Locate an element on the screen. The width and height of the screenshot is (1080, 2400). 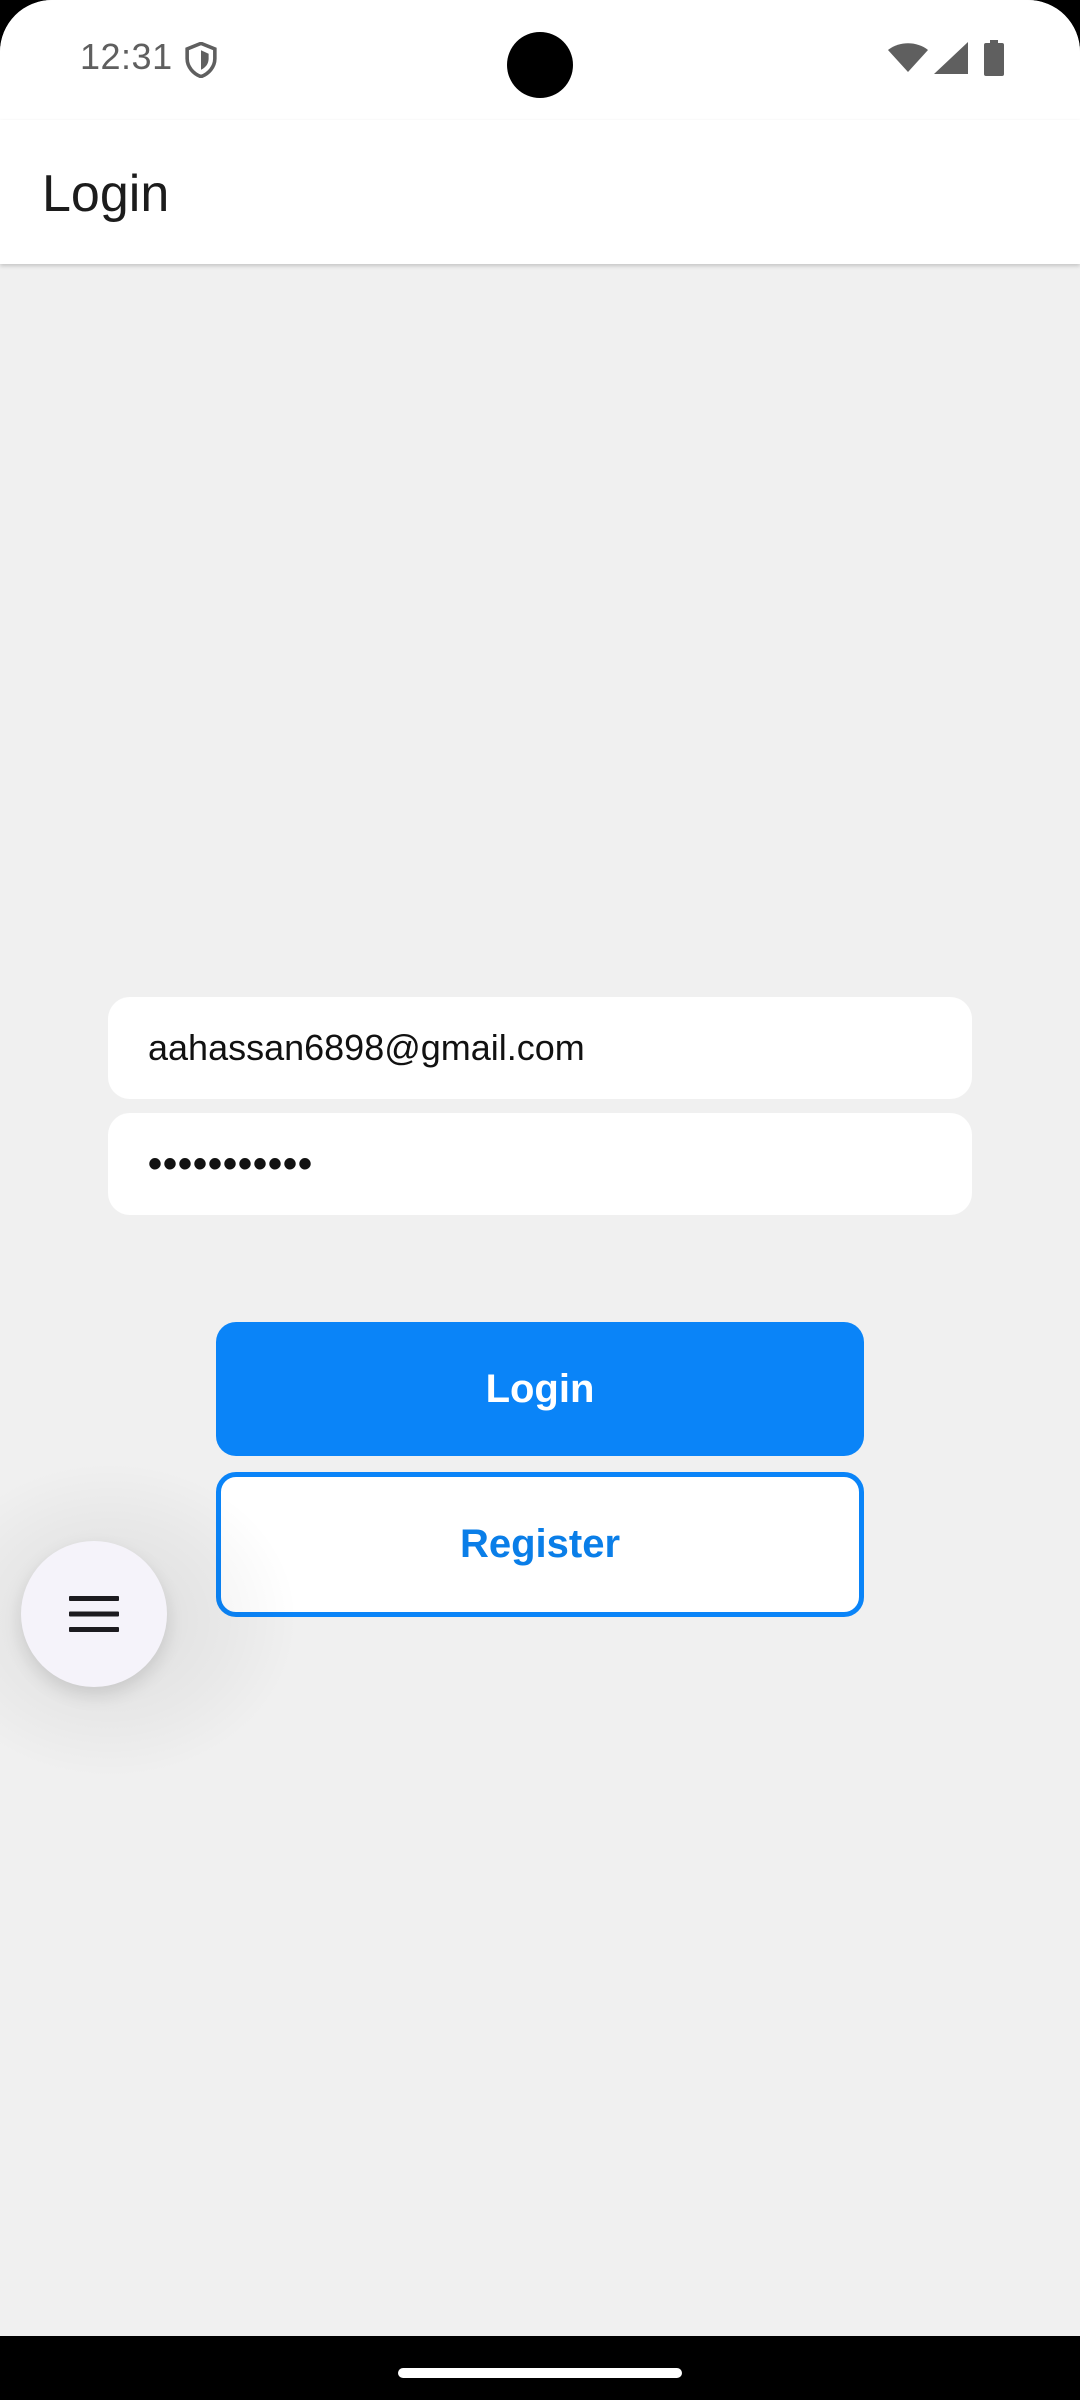
shield-icon is located at coordinates (201, 60).